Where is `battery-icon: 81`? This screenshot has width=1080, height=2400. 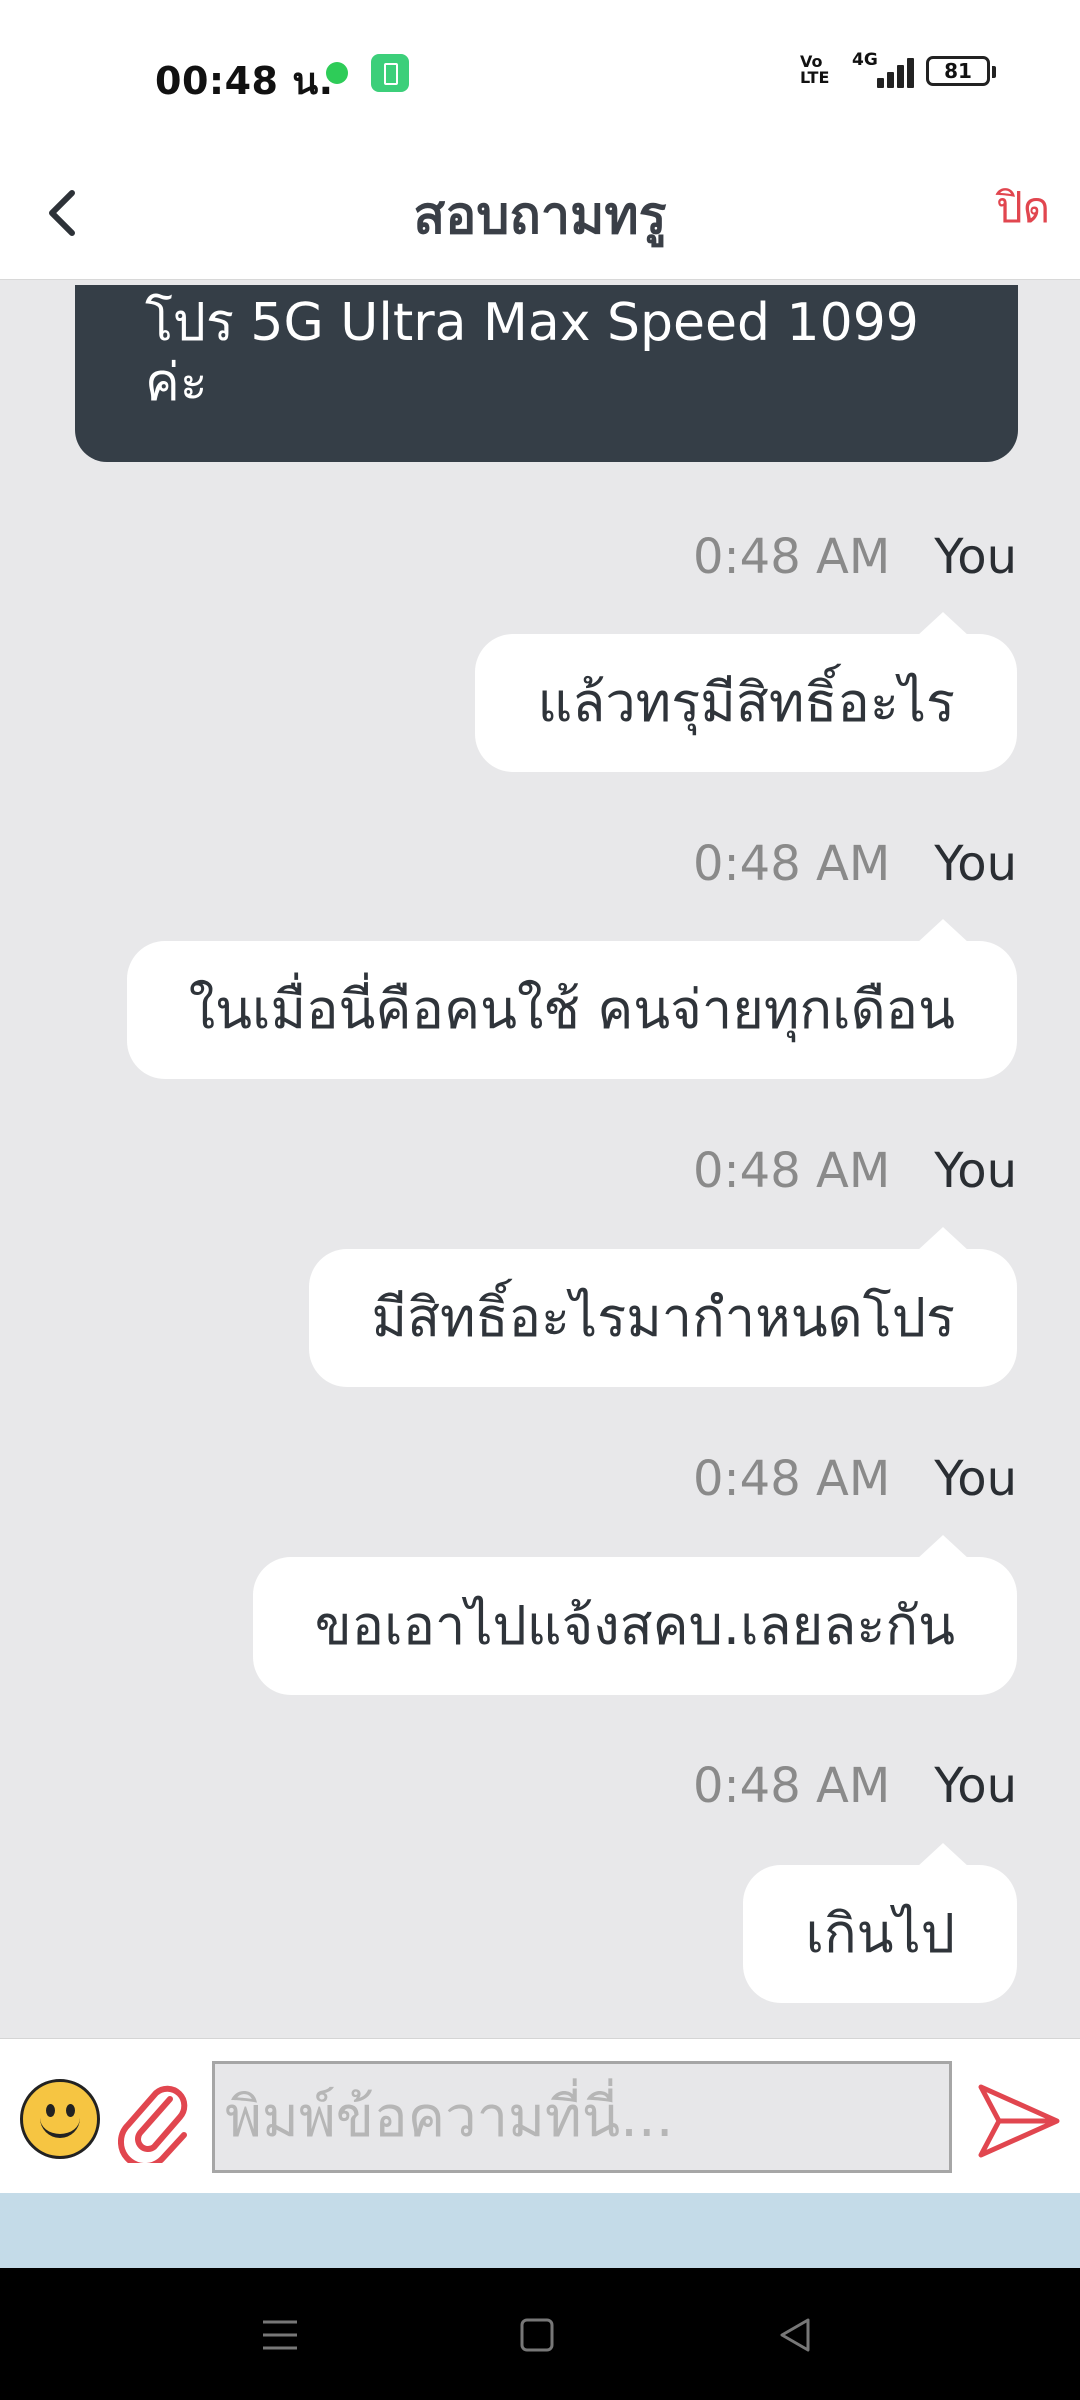 battery-icon: 81 is located at coordinates (961, 71).